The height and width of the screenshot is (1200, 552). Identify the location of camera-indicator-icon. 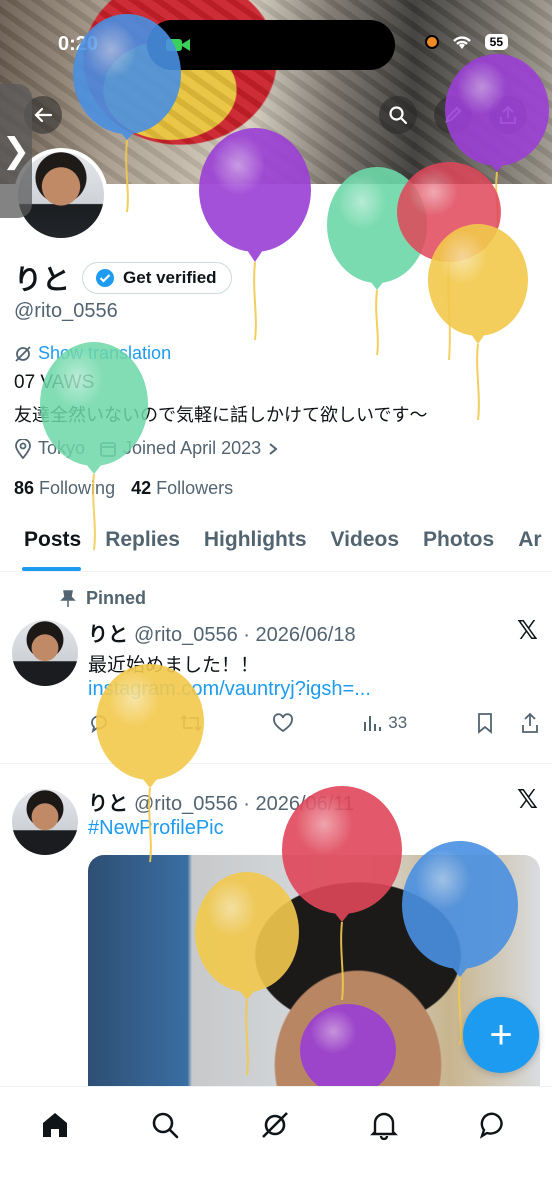
(178, 45).